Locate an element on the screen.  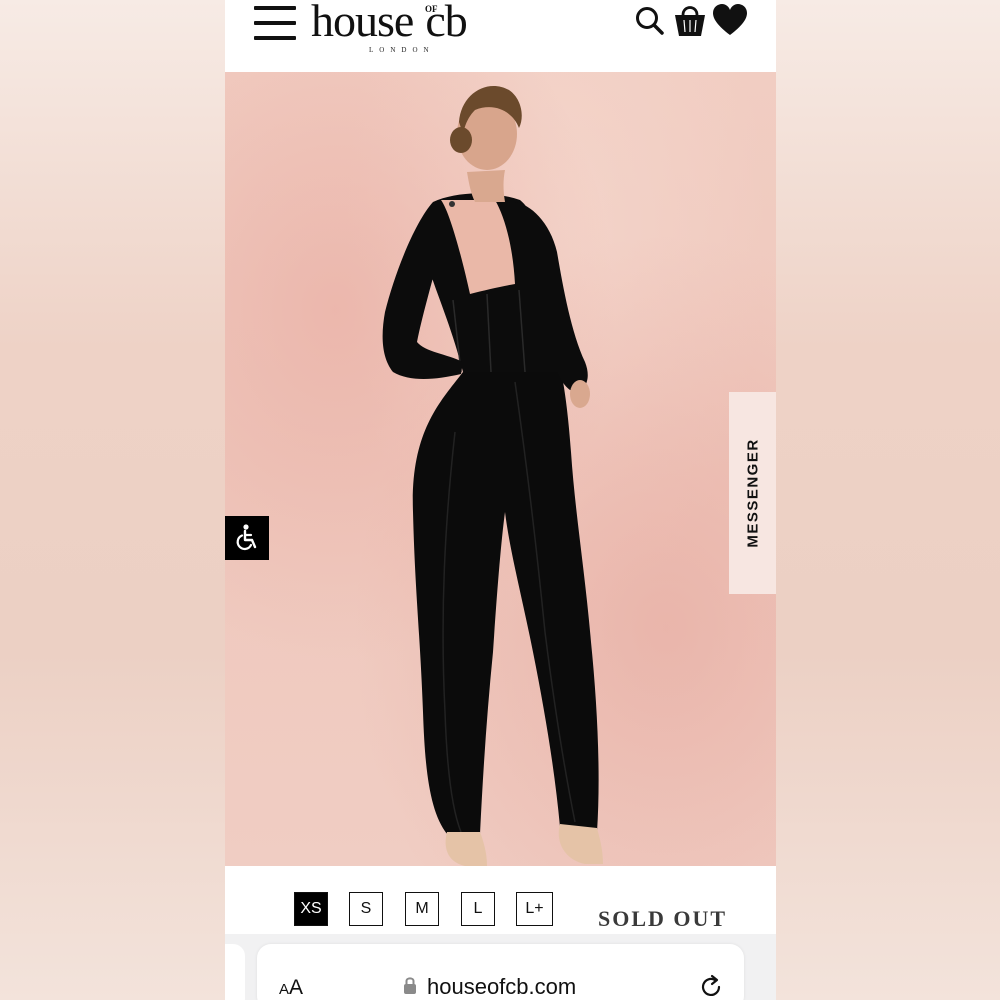
browser-address-bar: AA houseofcb.com is located at coordinates (500, 967).